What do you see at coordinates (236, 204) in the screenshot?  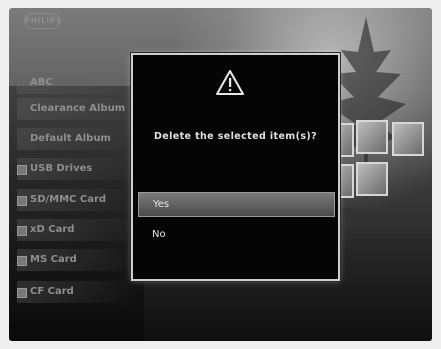 I see `yes-option: Yes` at bounding box center [236, 204].